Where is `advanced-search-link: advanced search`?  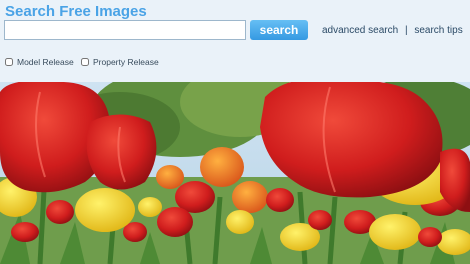 advanced-search-link: advanced search is located at coordinates (360, 30).